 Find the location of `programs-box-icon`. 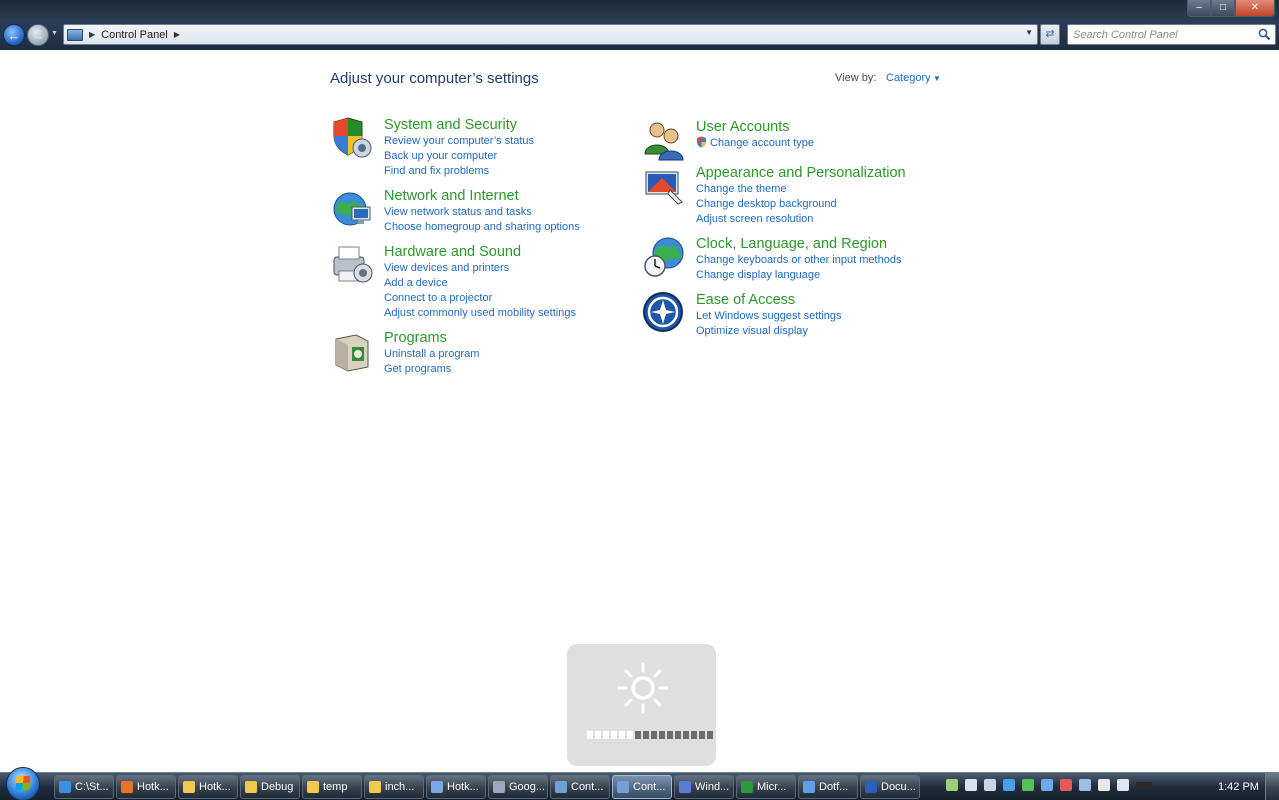

programs-box-icon is located at coordinates (352, 351).